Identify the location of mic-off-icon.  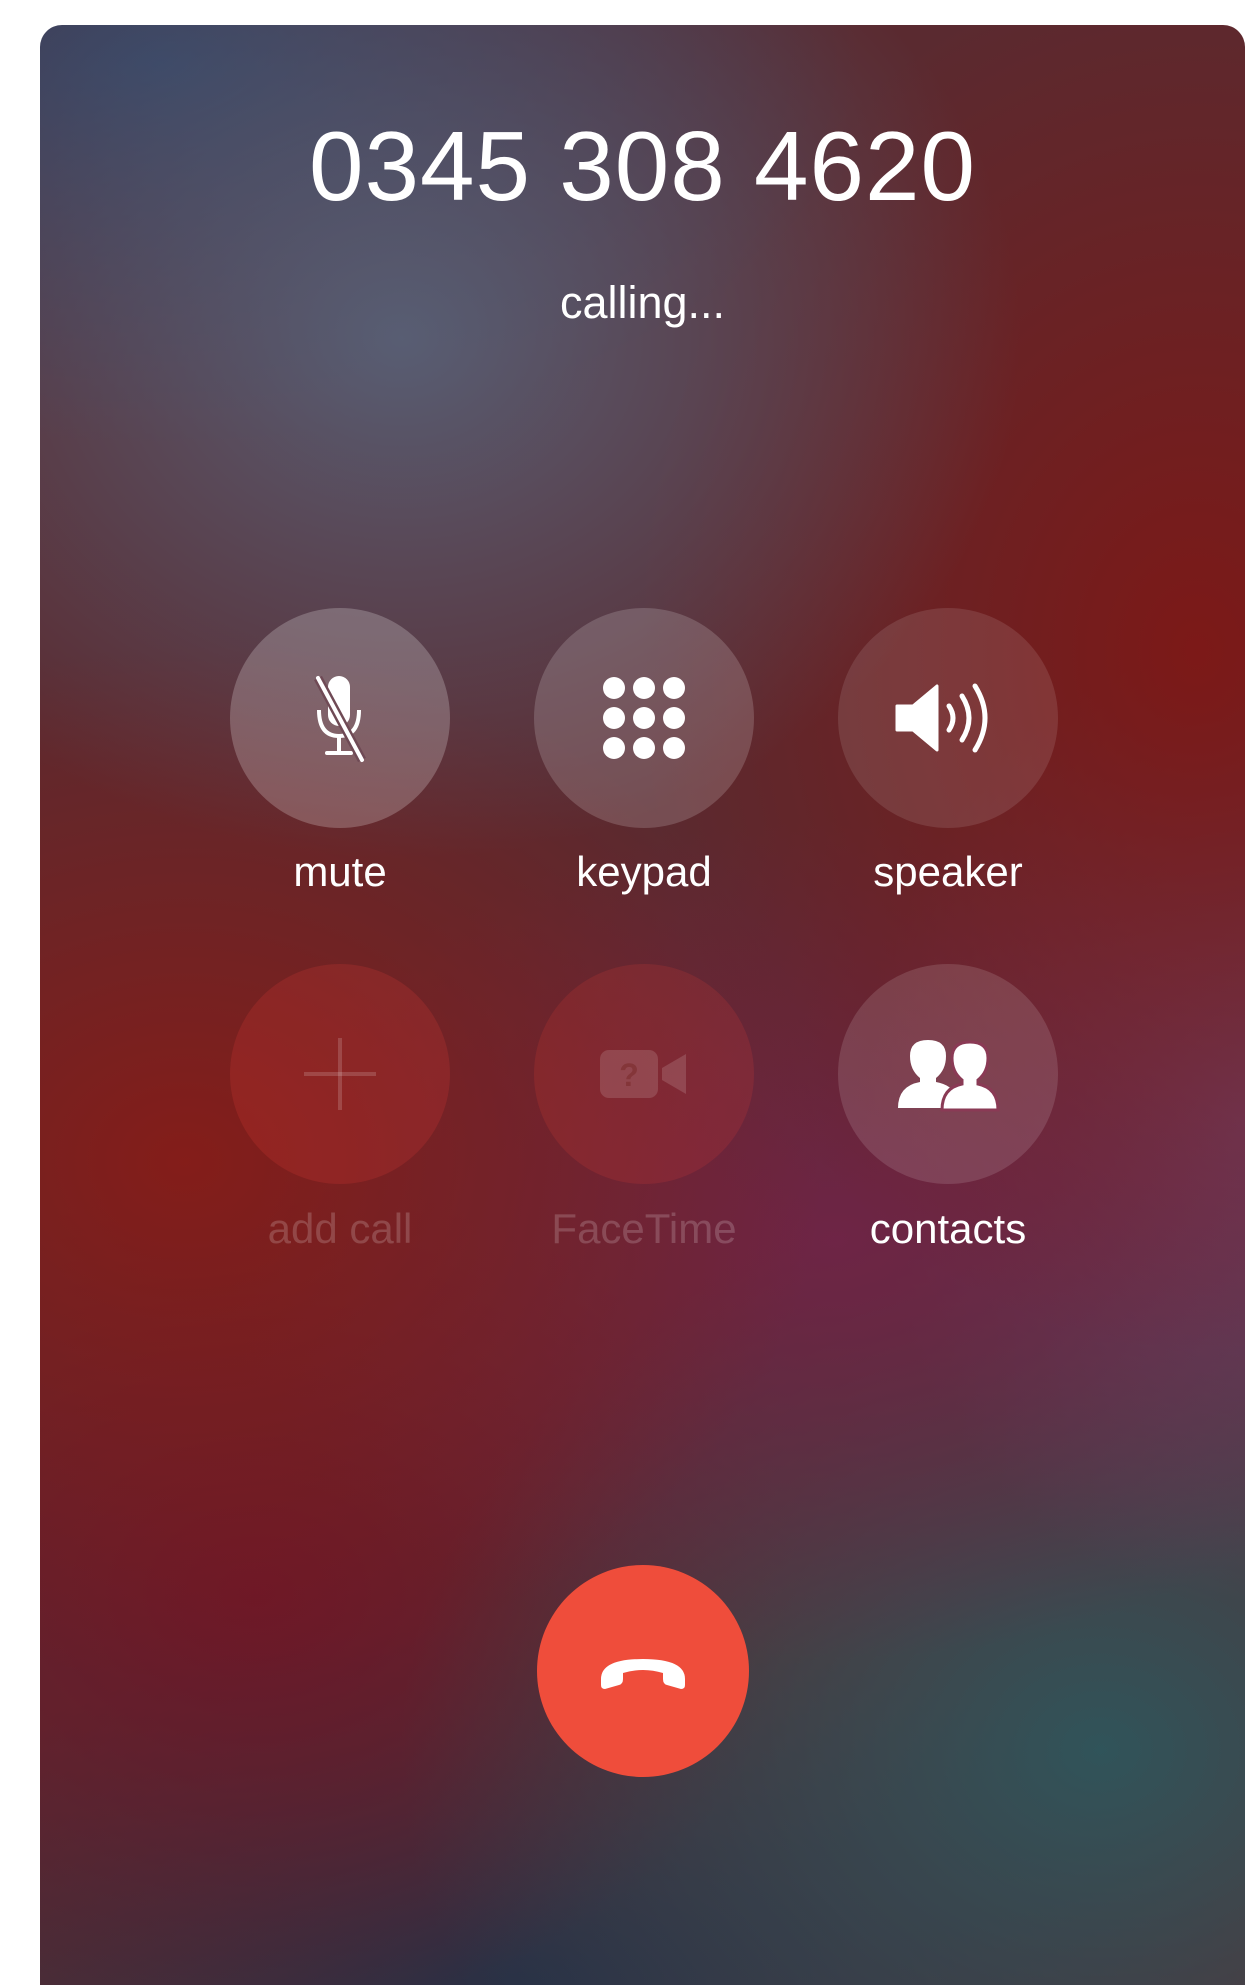
(340, 719).